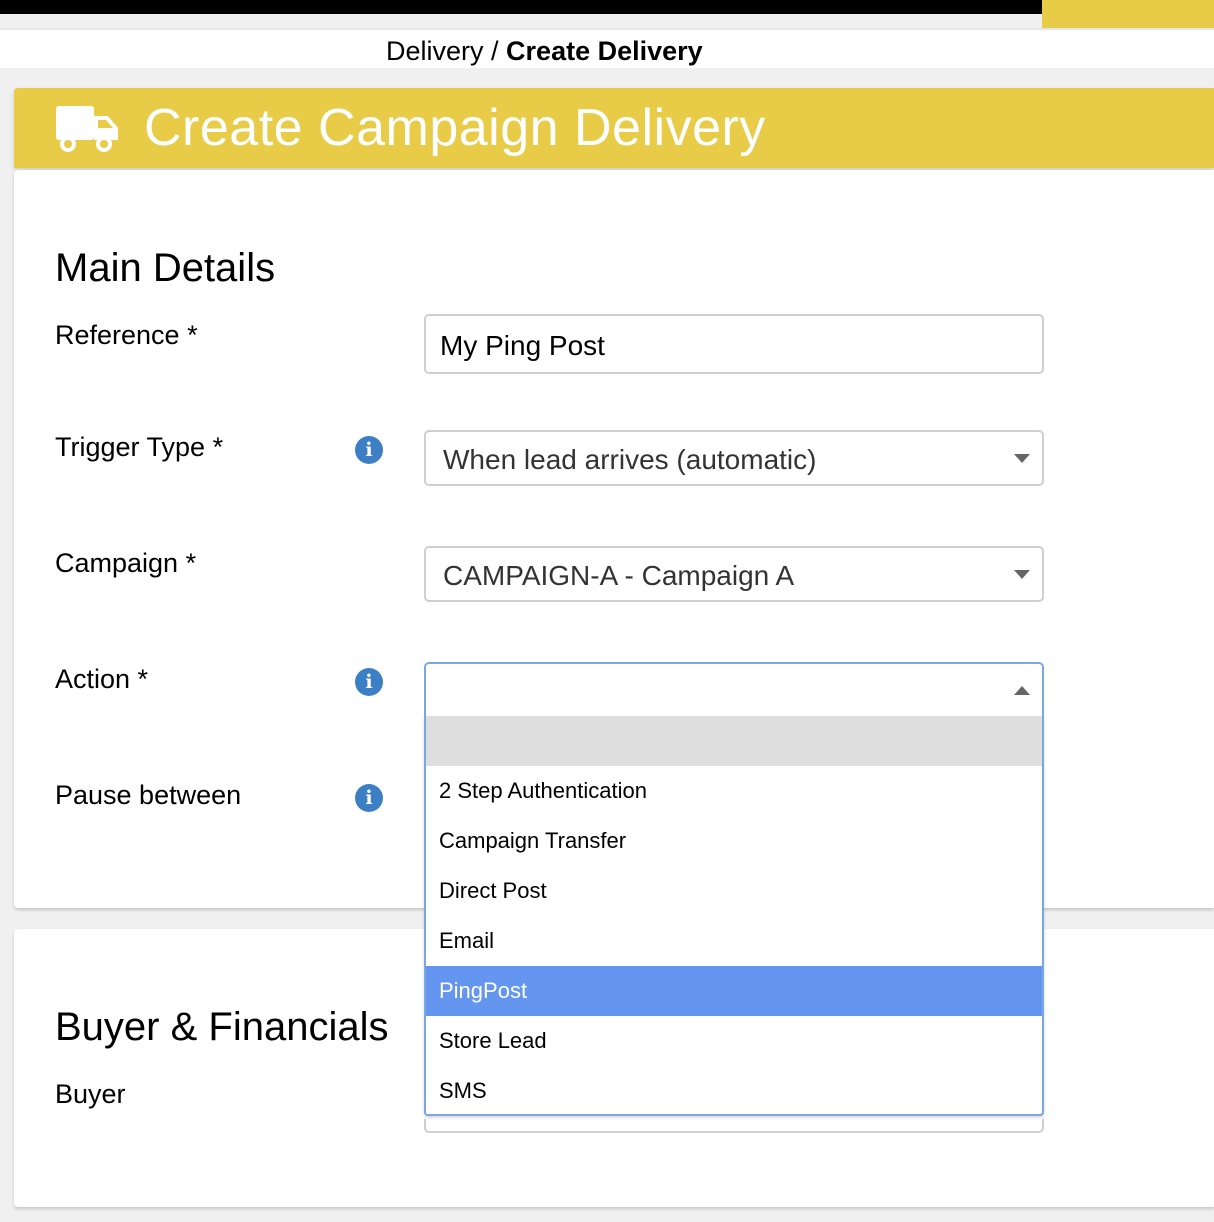 This screenshot has height=1222, width=1214. What do you see at coordinates (734, 791) in the screenshot?
I see `dropdown-option-2-step-authentication: 2 Step Authentication` at bounding box center [734, 791].